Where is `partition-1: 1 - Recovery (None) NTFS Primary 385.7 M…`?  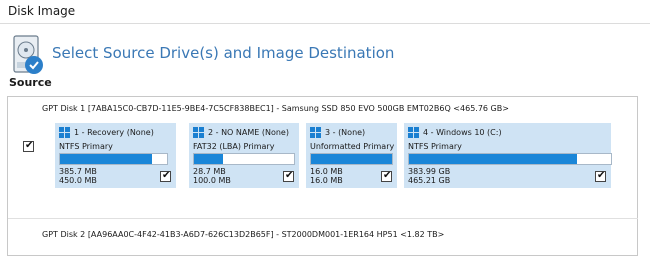
partition-1: 1 - Recovery (None) NTFS Primary 385.7 M… is located at coordinates (115, 155).